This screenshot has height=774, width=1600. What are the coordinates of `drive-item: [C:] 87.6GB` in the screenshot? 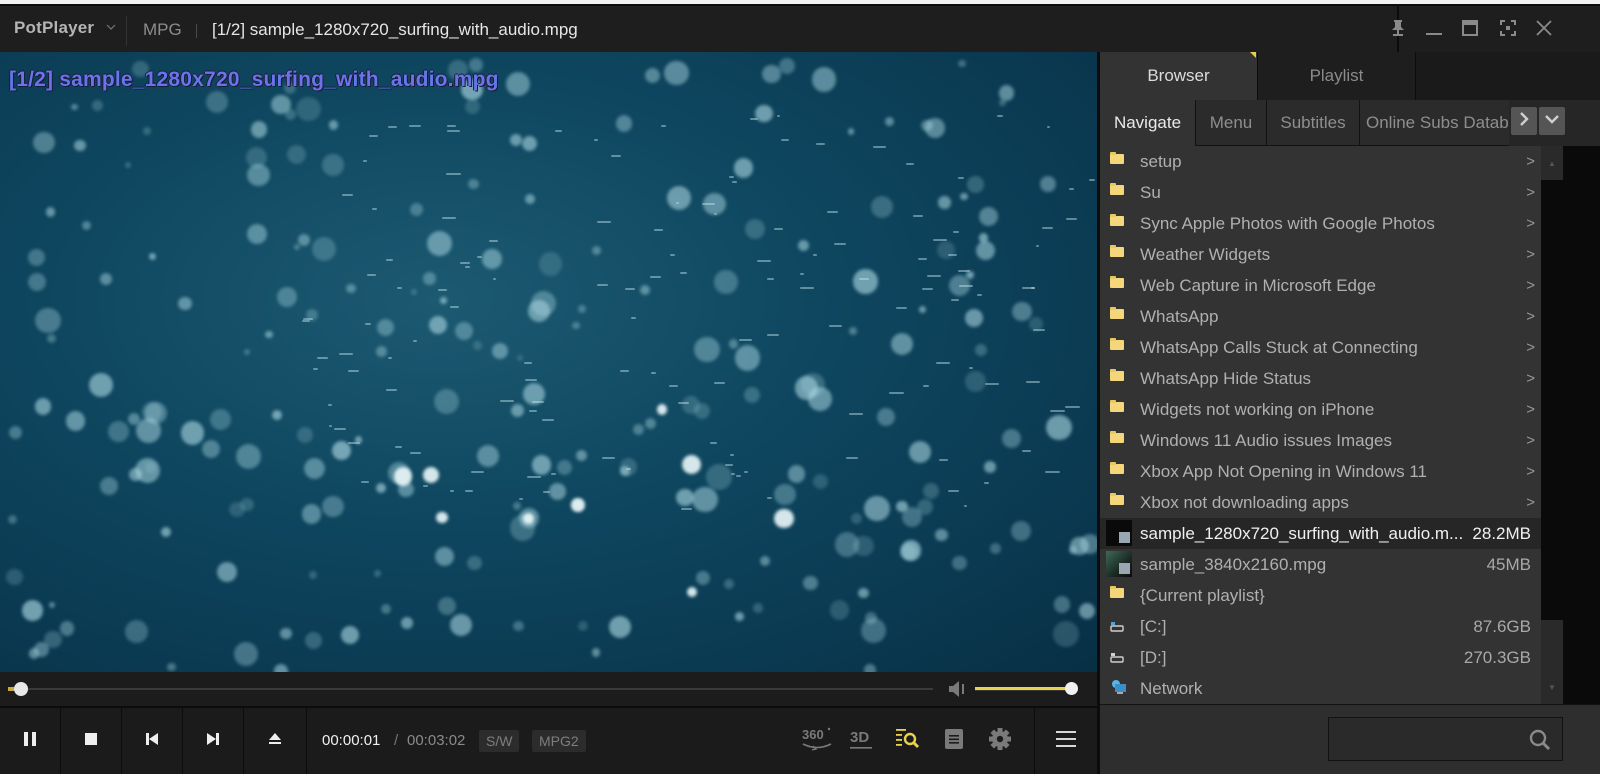 It's located at (1320, 626).